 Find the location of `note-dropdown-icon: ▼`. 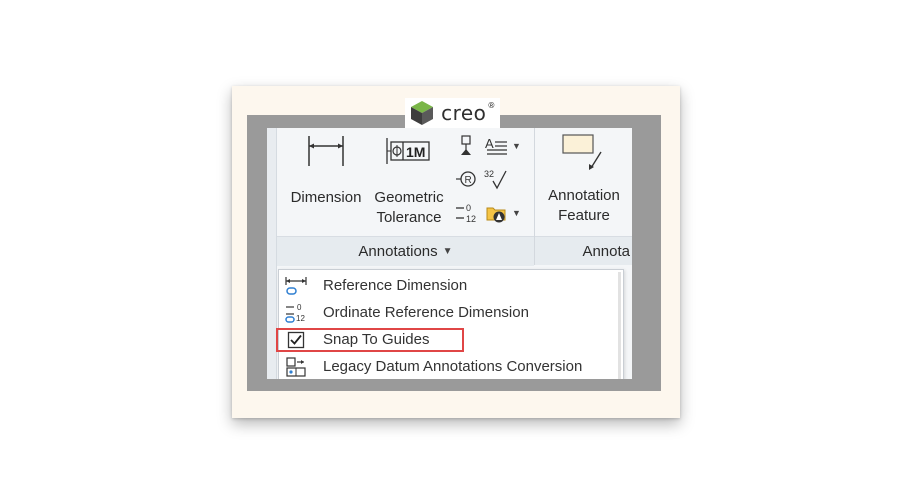

note-dropdown-icon: ▼ is located at coordinates (516, 146).